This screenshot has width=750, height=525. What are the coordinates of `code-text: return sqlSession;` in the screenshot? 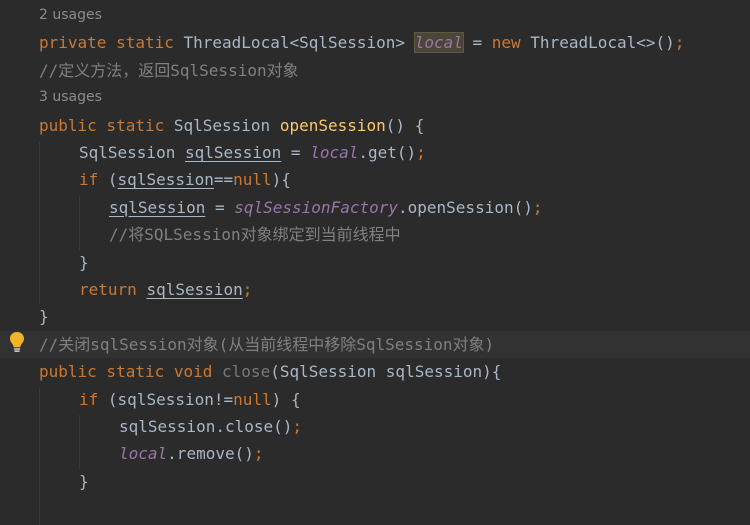 It's located at (165, 289).